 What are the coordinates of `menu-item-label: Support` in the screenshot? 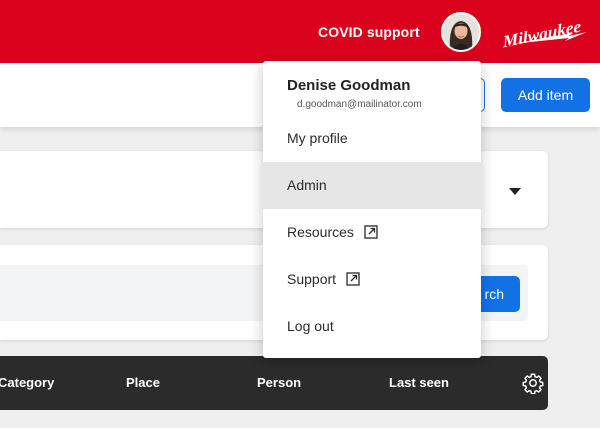 It's located at (312, 279).